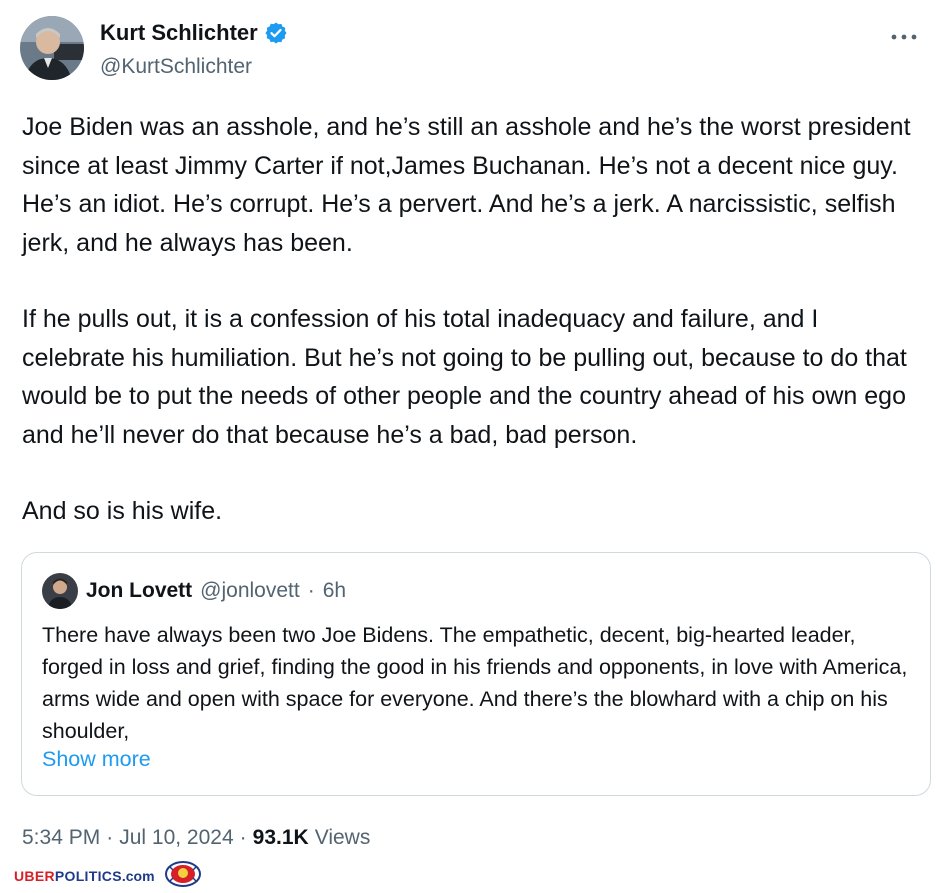 This screenshot has height=893, width=940. I want to click on verified-badge-icon, so click(276, 33).